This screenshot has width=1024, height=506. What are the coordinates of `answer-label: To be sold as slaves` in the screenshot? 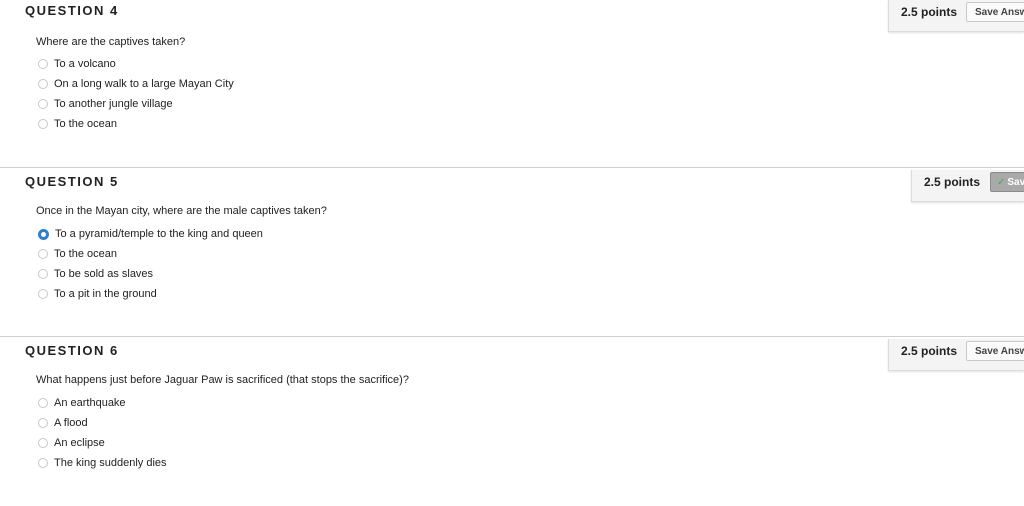 It's located at (104, 274).